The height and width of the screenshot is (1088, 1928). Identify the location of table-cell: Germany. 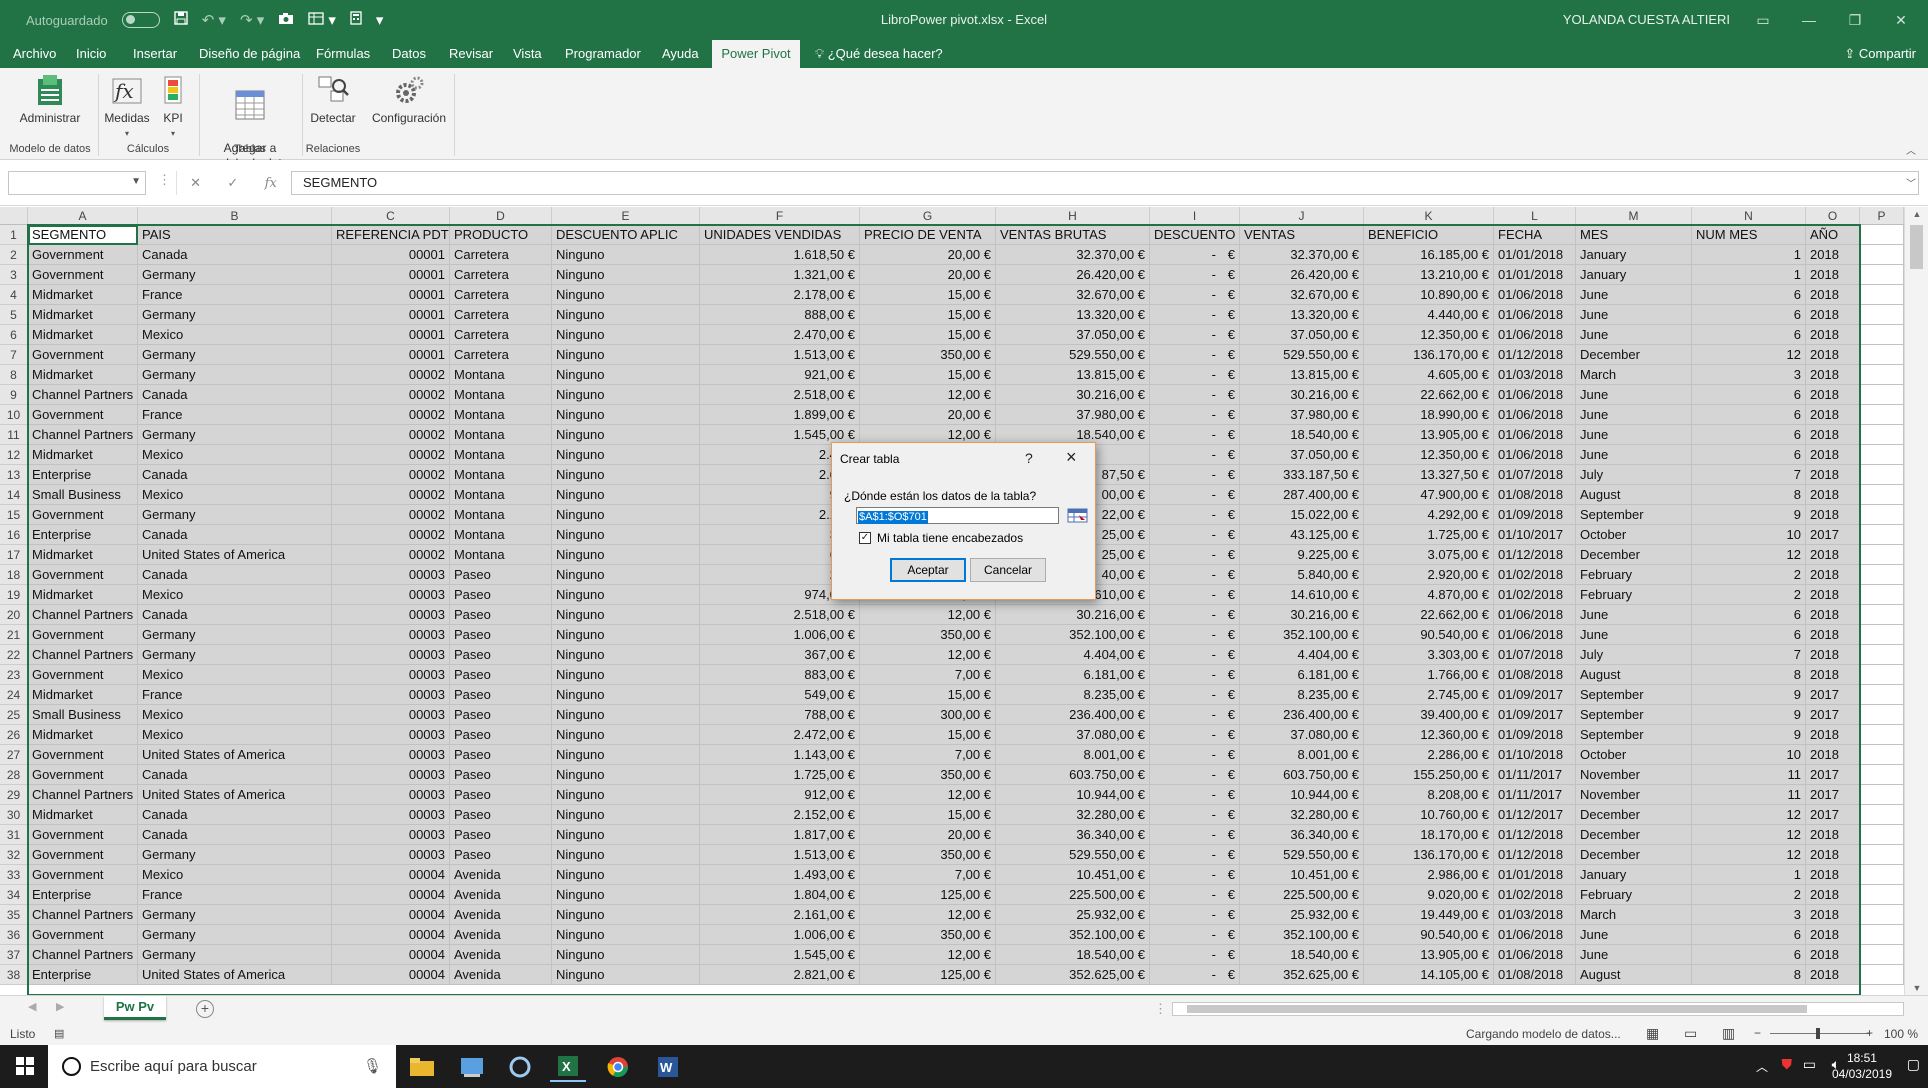
(235, 935).